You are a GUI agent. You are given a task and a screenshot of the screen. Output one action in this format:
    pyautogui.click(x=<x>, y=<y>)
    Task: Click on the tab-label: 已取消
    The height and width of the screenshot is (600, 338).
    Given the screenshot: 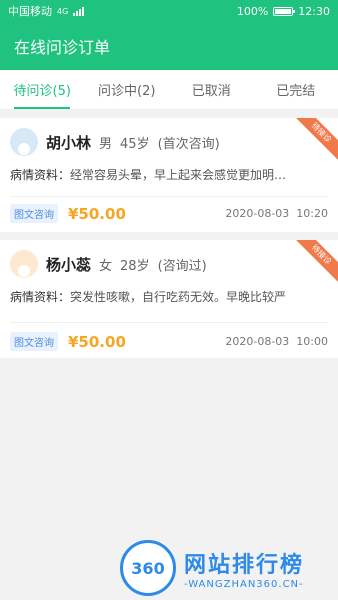 What is the action you would take?
    pyautogui.click(x=211, y=91)
    